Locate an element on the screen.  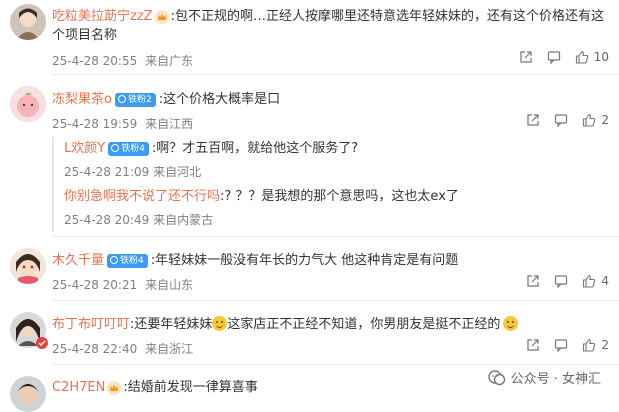
reply-item: L欢颜Y 铁粉4:啊？才五百啊，就给他这个服务了? is located at coordinates (211, 149).